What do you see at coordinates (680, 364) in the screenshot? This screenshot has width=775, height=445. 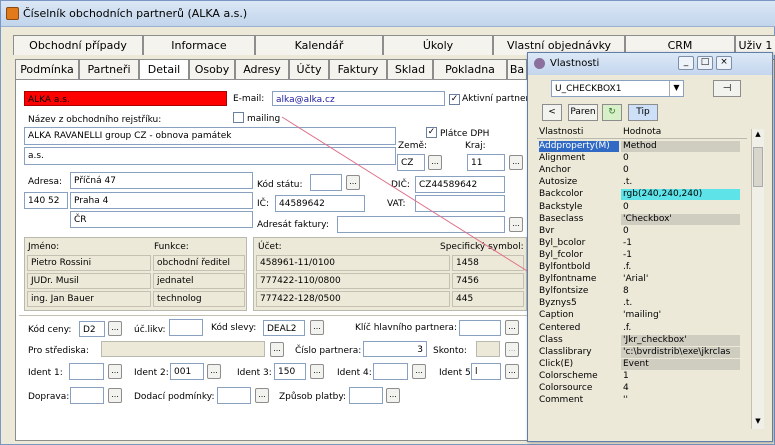 I see `property-value: Event` at bounding box center [680, 364].